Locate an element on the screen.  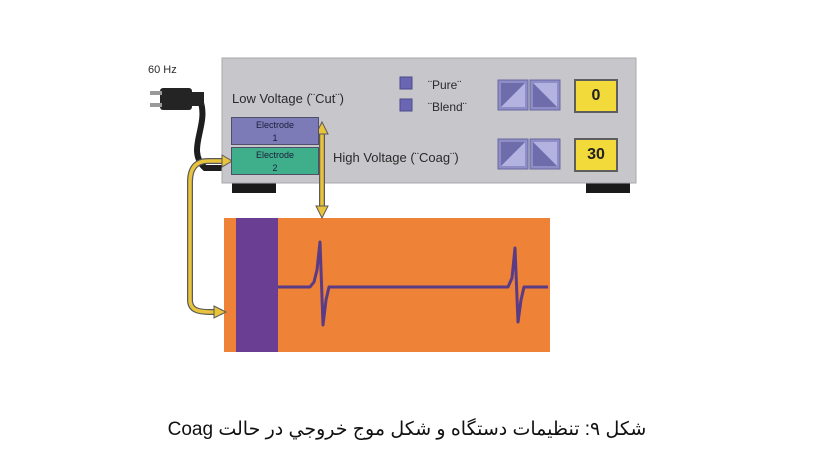
waveform-bar is located at coordinates (257, 285).